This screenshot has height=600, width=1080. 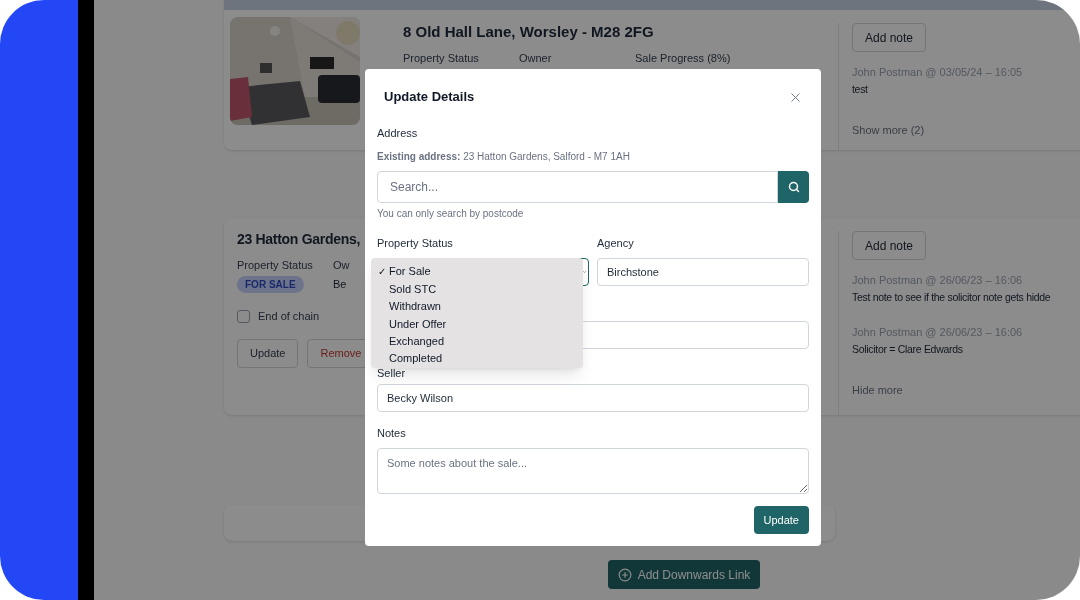 I want to click on note-text: Test note to see if the solicitor note gets hidde, so click(x=951, y=297).